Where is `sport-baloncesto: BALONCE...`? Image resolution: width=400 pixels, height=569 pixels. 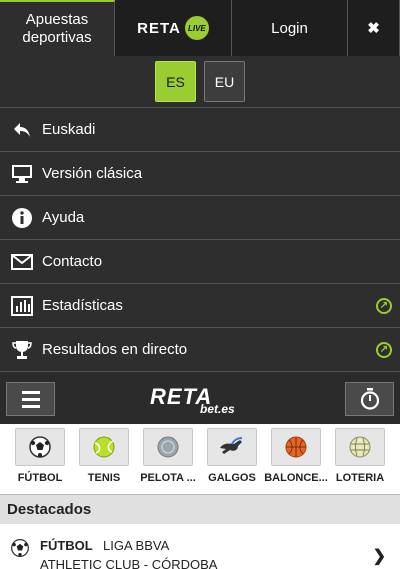 sport-baloncesto: BALONCE... is located at coordinates (296, 461).